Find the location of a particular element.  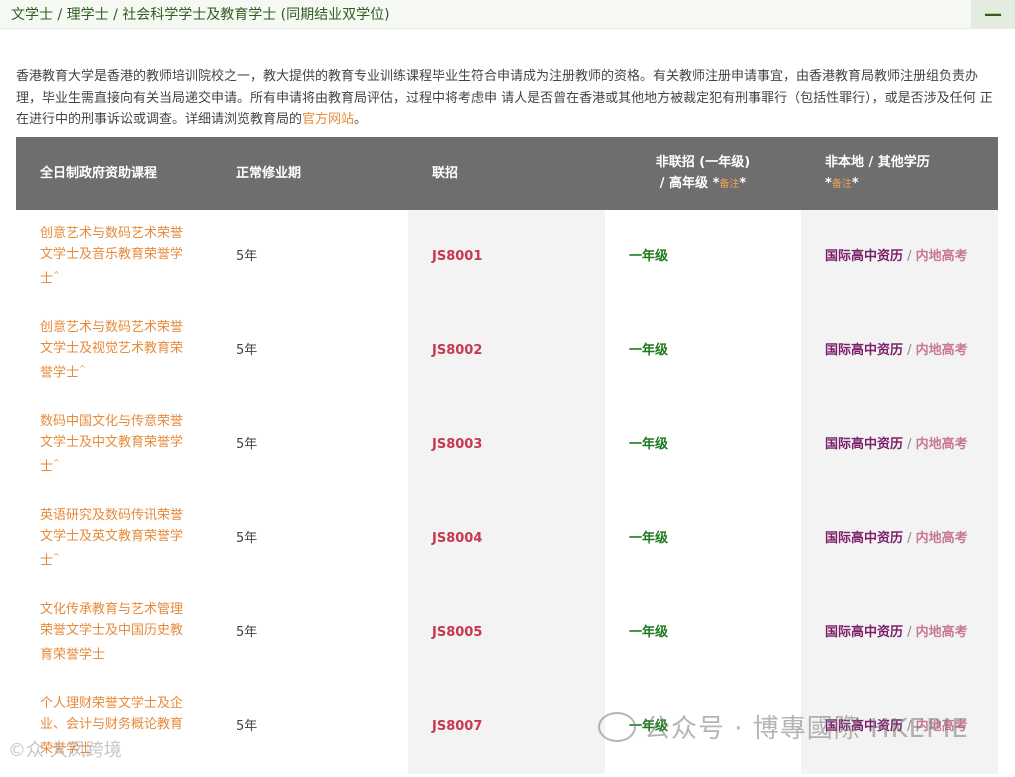

program-cell: 英语研究及数码传讯荣誉文学士及英文教育荣誉学士^ is located at coordinates (114, 539).